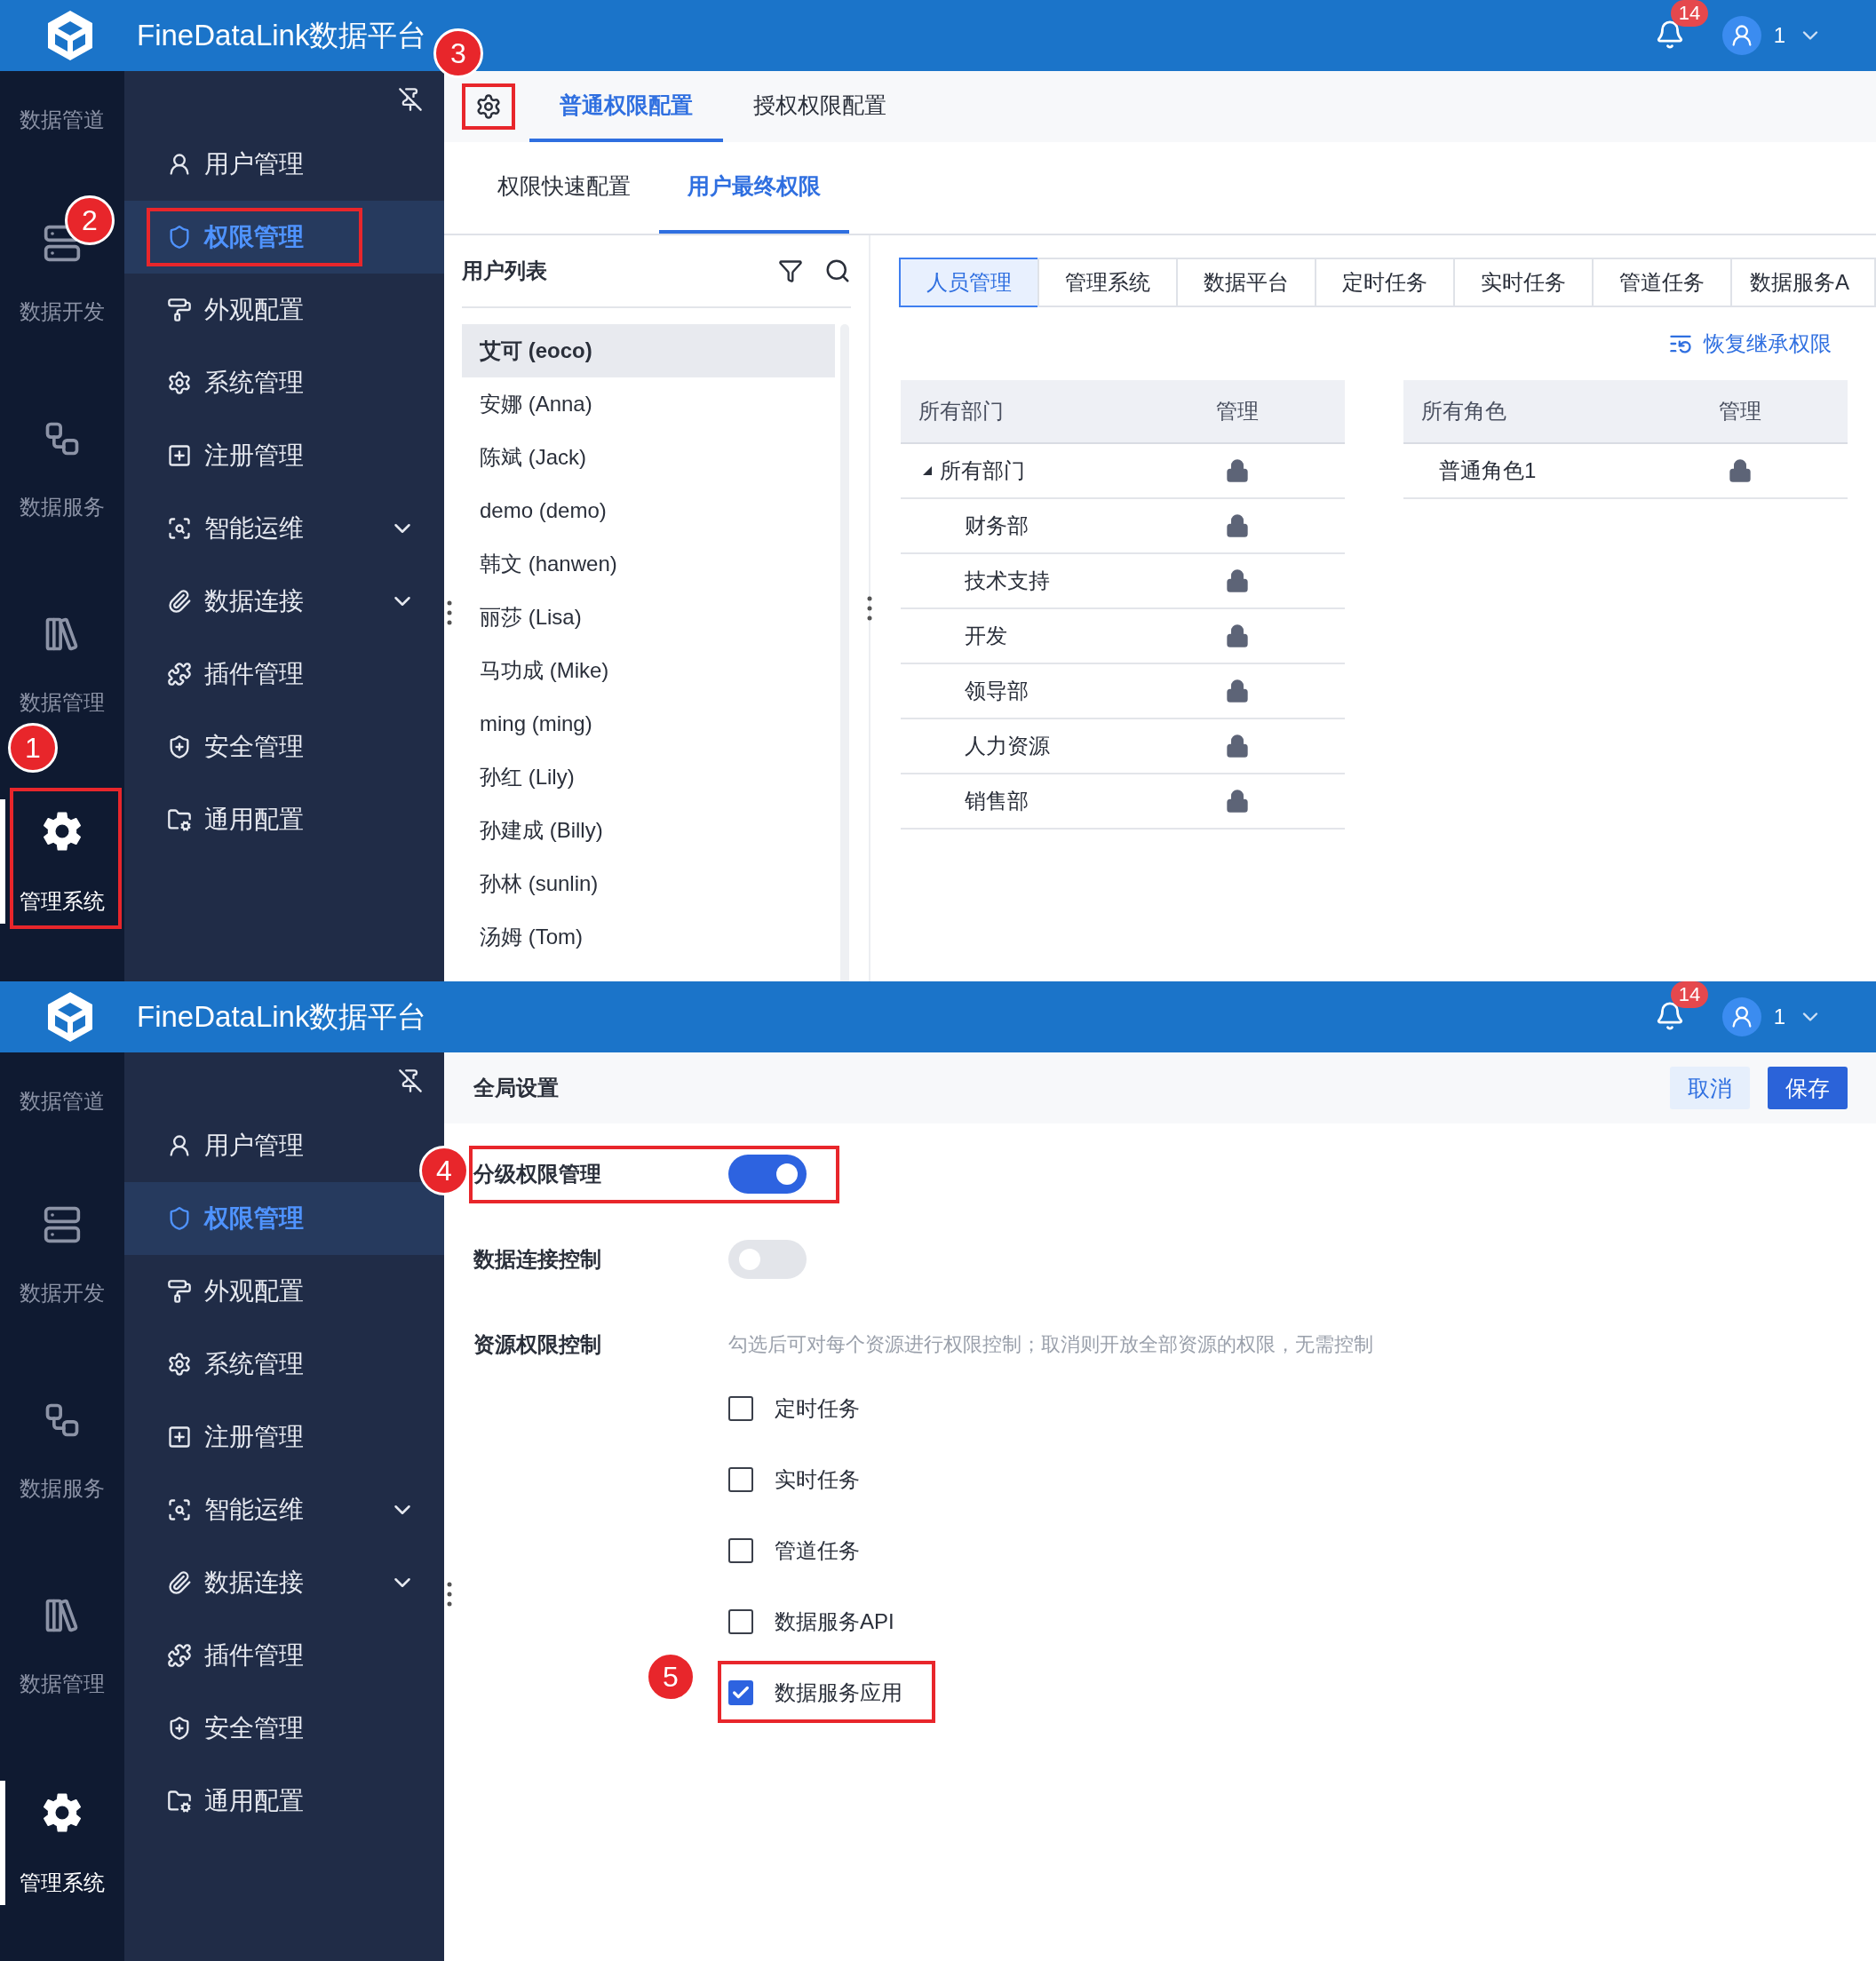 Image resolution: width=1876 pixels, height=1961 pixels. I want to click on resource-tab: 定时任务, so click(1385, 282).